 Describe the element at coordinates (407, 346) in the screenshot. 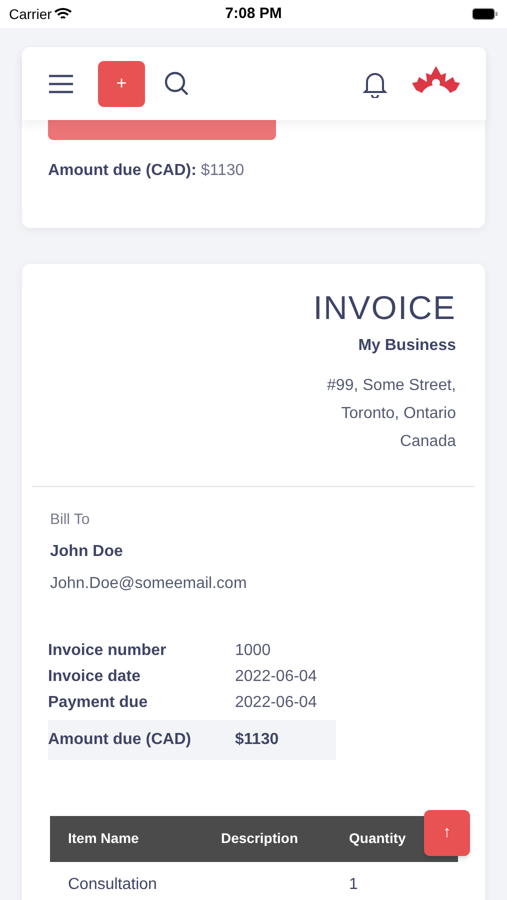

I see `business-name: My Business` at that location.